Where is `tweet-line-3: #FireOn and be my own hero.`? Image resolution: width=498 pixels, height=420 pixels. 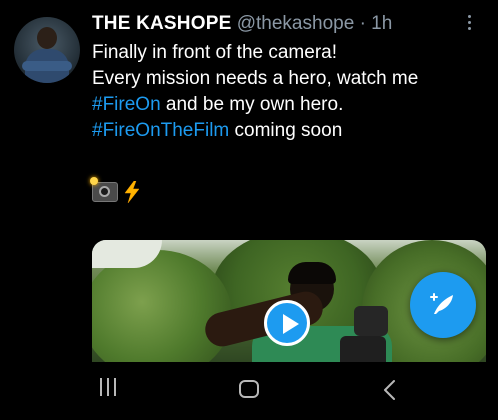
tweet-line-3: #FireOn and be my own hero. is located at coordinates (255, 105).